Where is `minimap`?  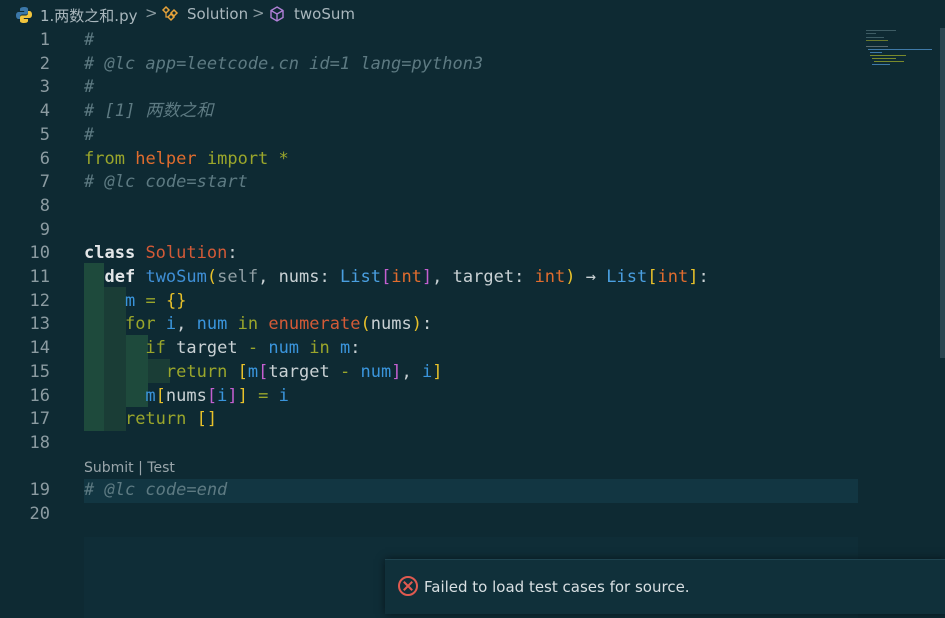
minimap is located at coordinates (901, 48).